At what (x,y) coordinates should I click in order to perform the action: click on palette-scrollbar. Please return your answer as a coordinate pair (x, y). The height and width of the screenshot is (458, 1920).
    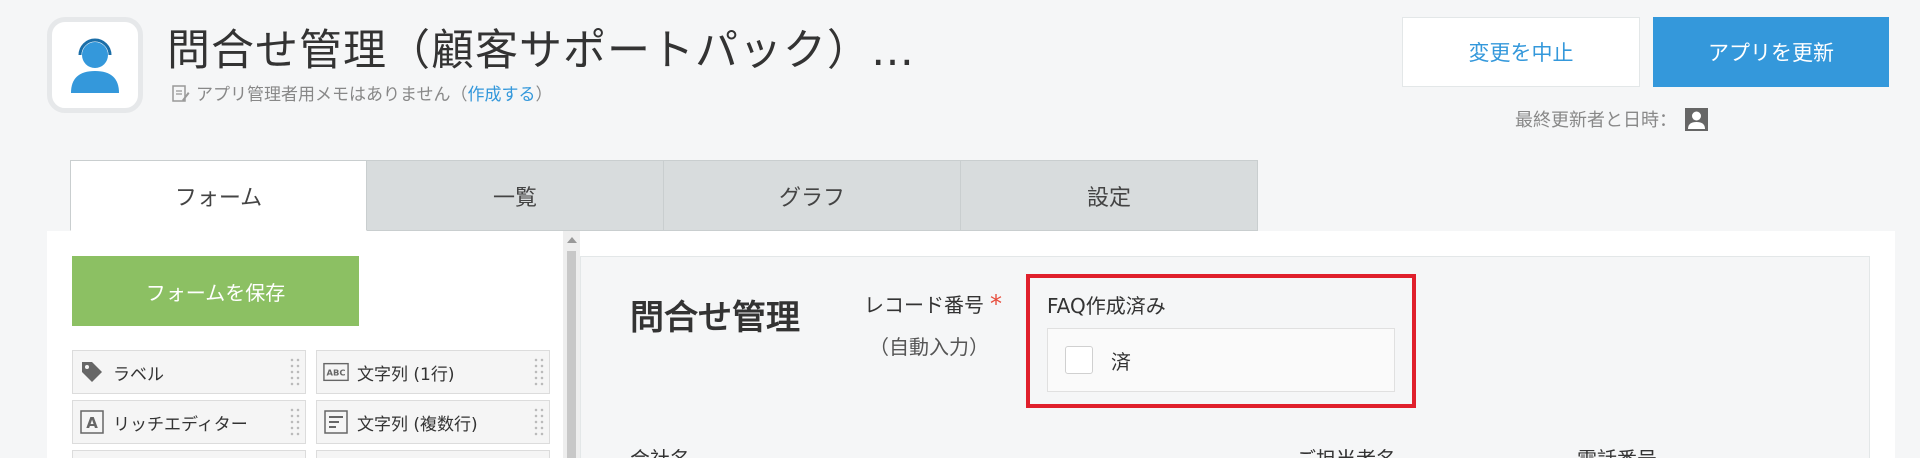
    Looking at the image, I should click on (571, 344).